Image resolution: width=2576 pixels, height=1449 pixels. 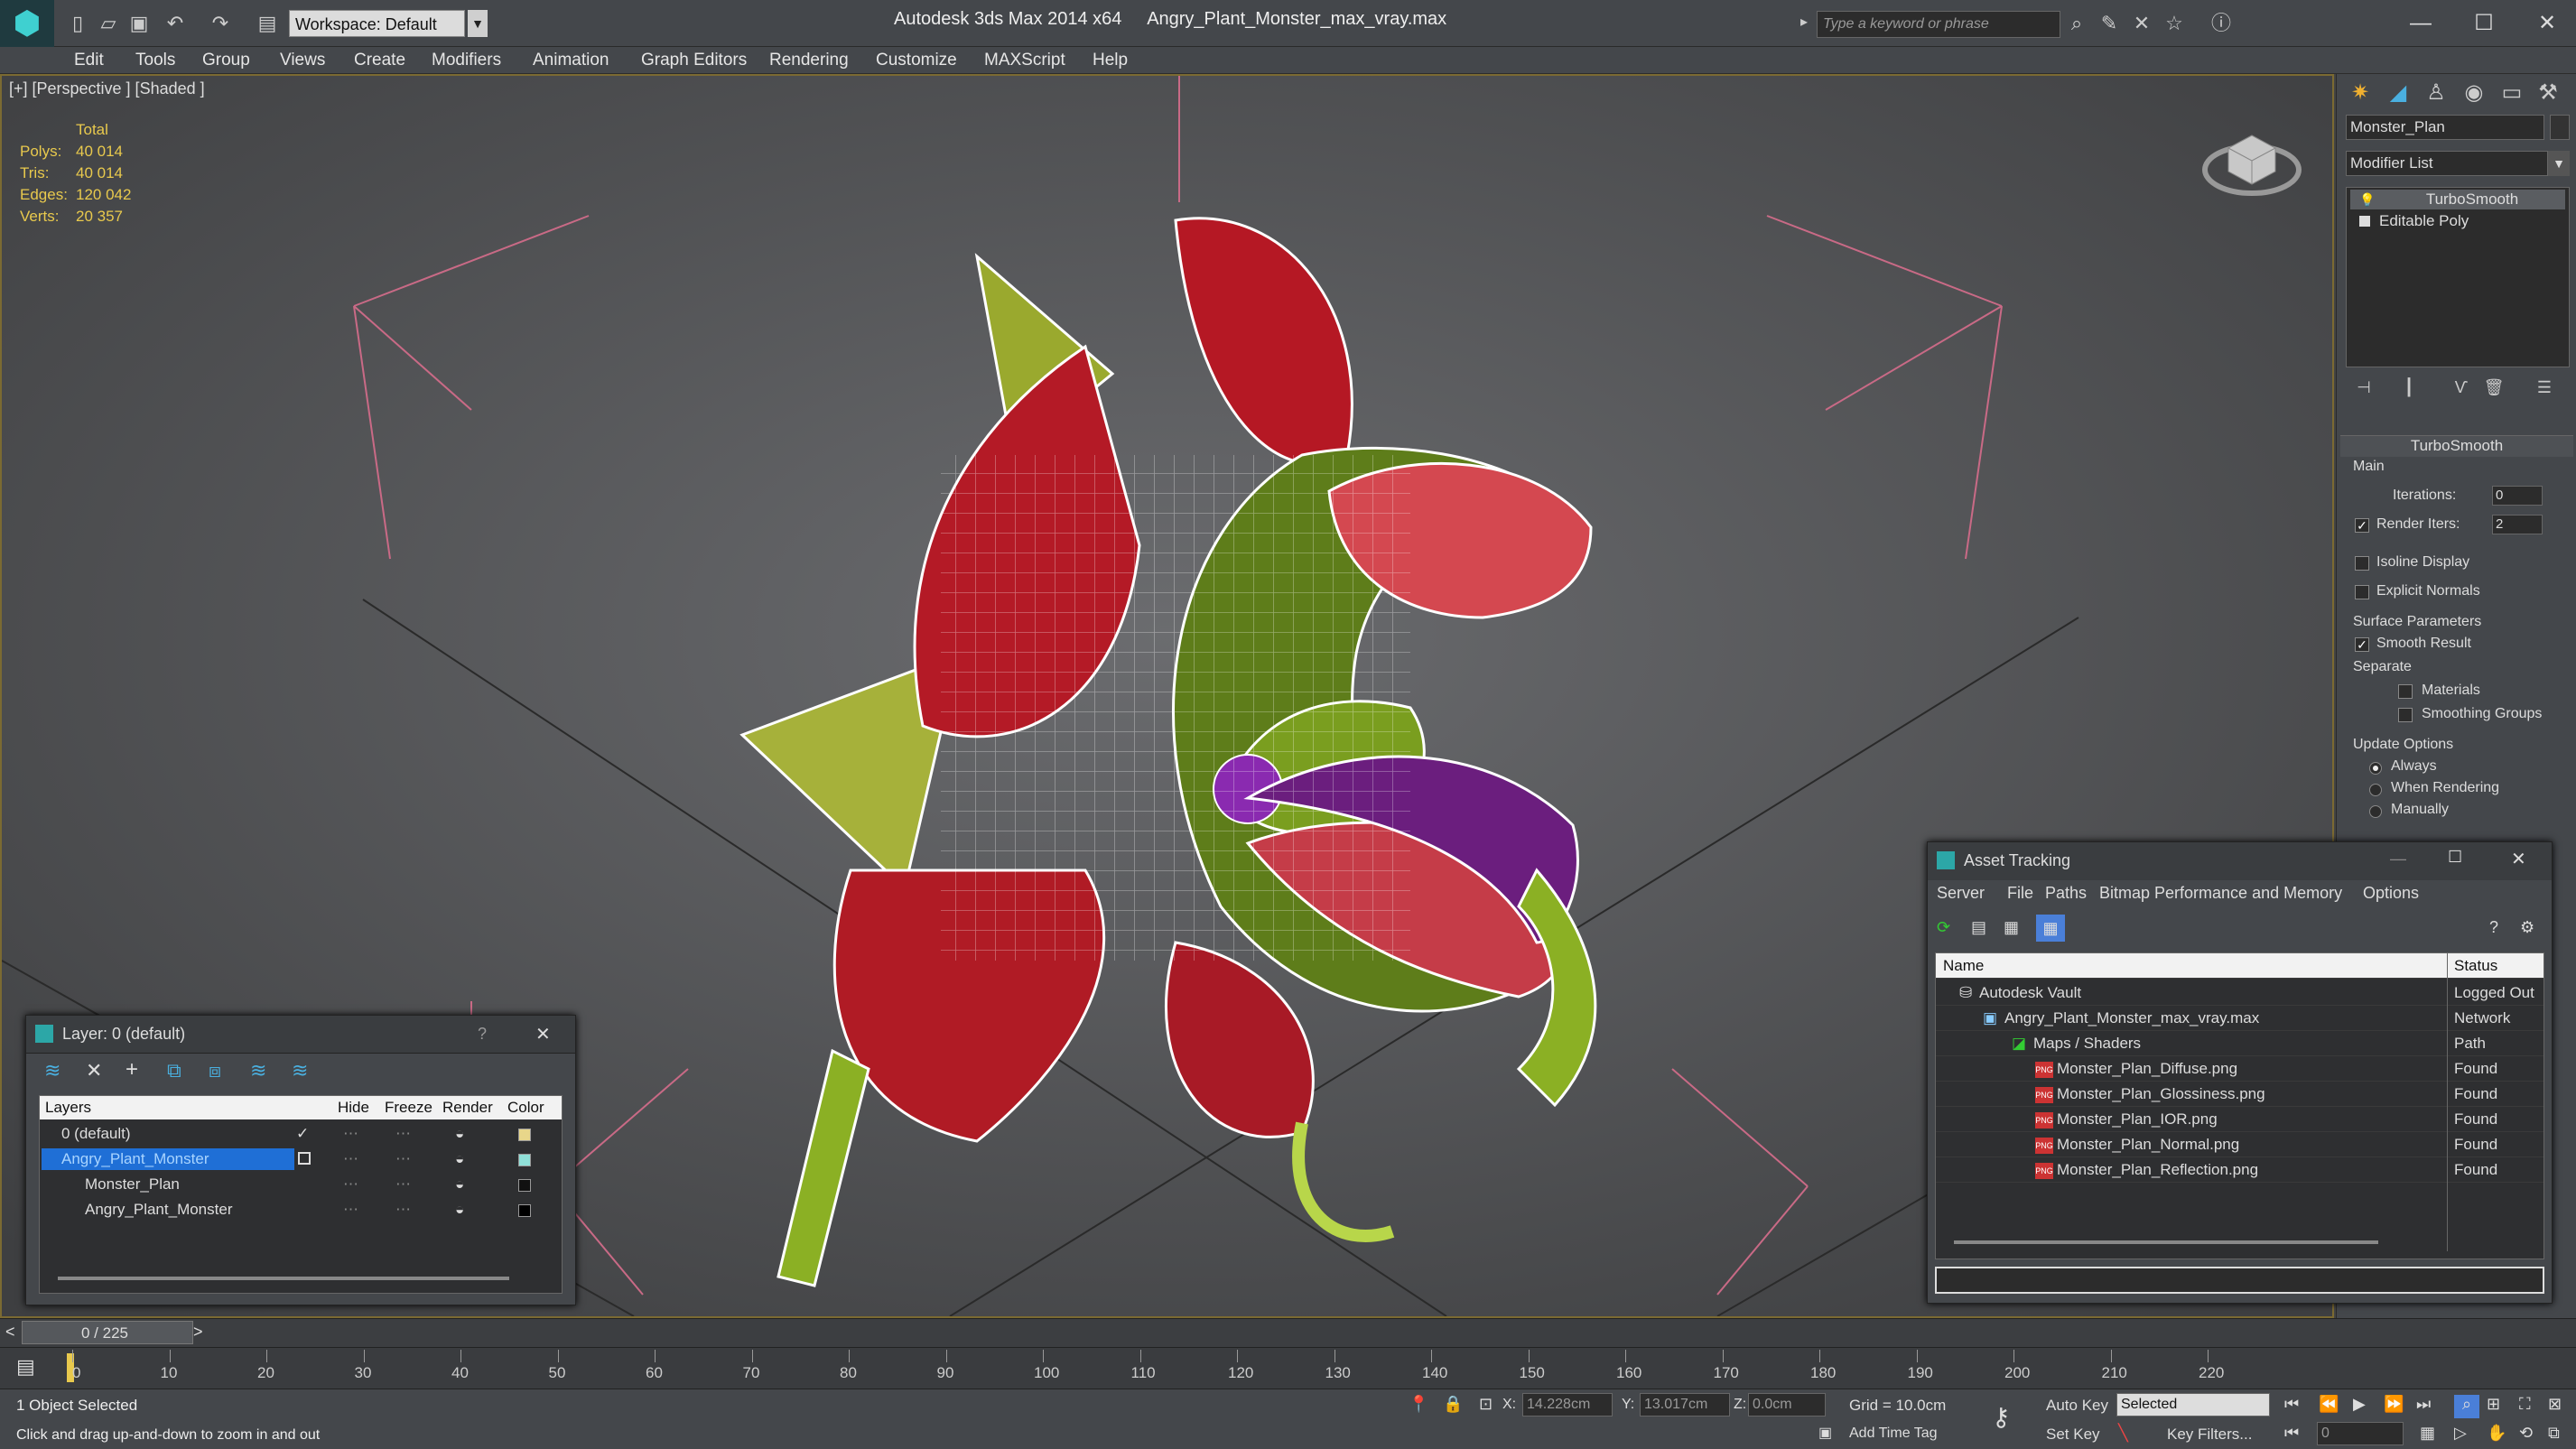 I want to click on menu-views: Views, so click(x=302, y=60).